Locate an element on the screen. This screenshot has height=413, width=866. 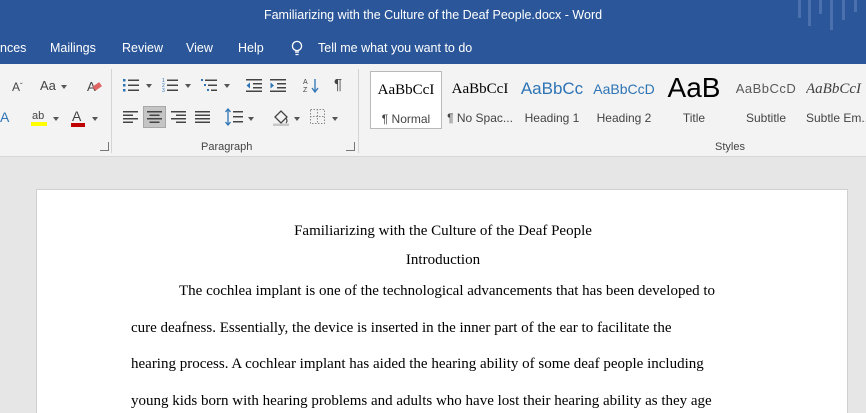
increase-indent-icon is located at coordinates (278, 85).